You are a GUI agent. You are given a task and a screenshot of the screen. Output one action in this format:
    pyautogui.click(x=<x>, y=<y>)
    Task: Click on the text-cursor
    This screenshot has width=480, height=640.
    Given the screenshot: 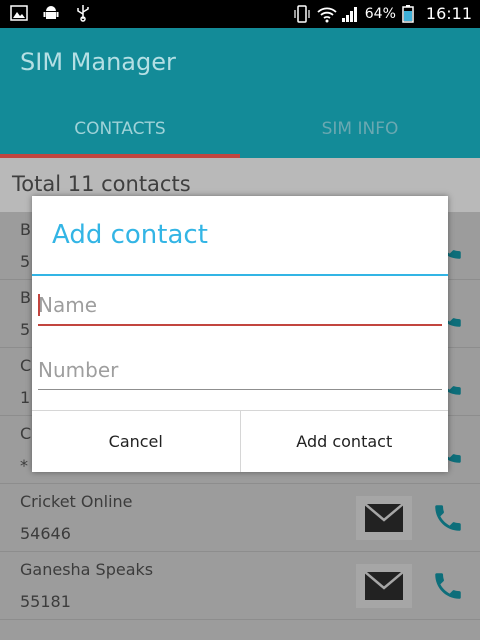 What is the action you would take?
    pyautogui.click(x=39, y=305)
    